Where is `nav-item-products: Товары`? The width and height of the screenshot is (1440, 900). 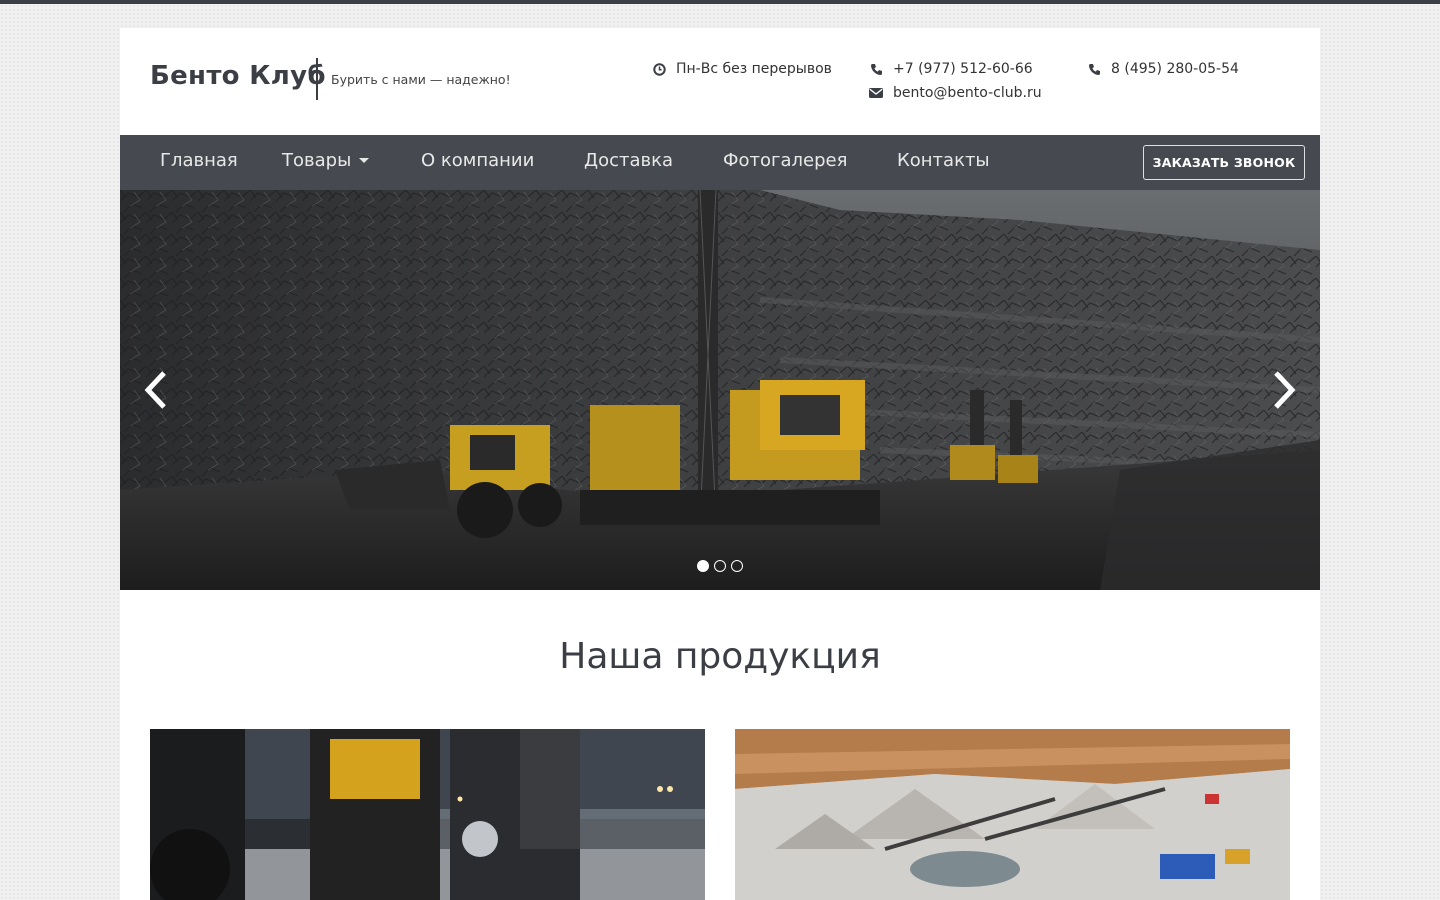
nav-item-products: Товары is located at coordinates (326, 162).